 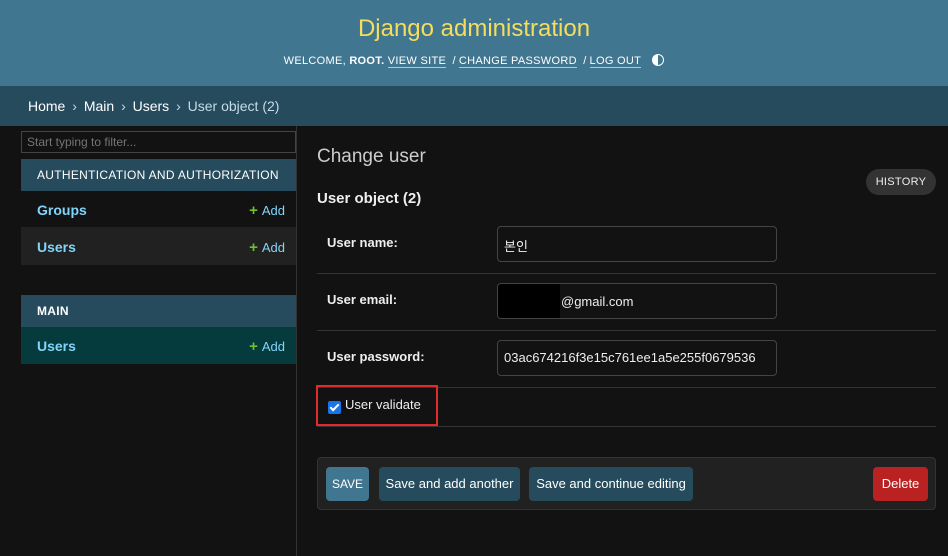 What do you see at coordinates (158, 209) in the screenshot?
I see `sidebar-item-groups: Groups + Add` at bounding box center [158, 209].